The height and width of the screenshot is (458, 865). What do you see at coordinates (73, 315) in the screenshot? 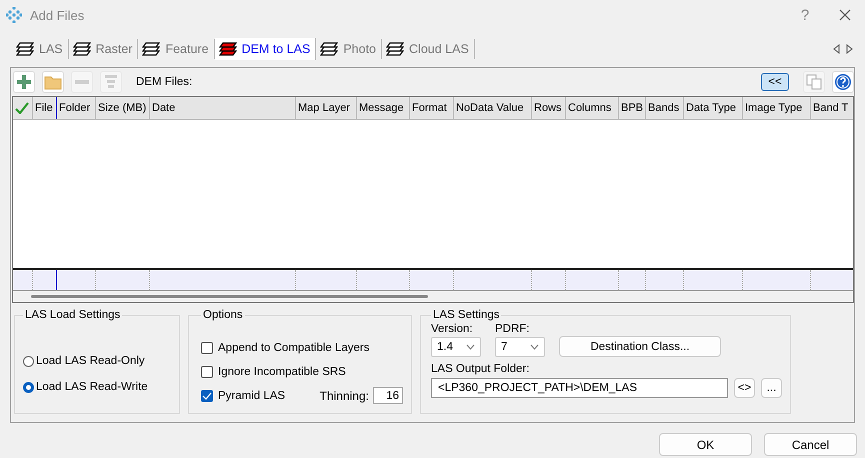
I see `group-title: LAS Load Settings` at bounding box center [73, 315].